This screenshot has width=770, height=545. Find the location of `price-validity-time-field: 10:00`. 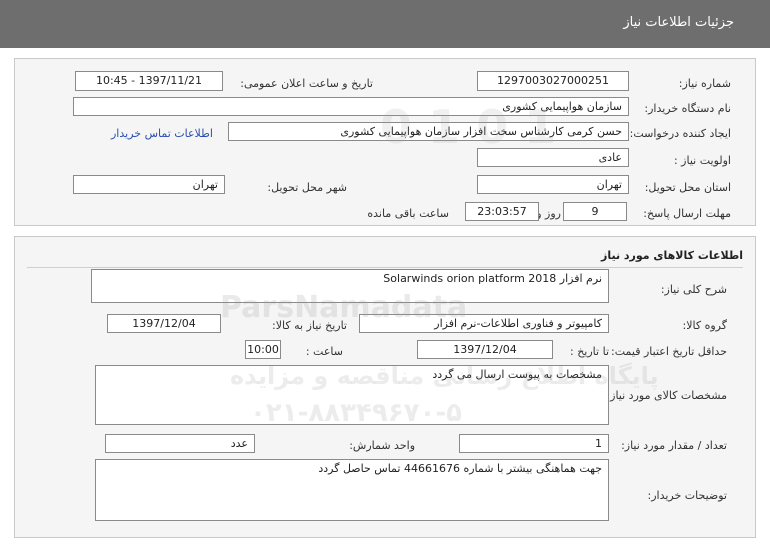

price-validity-time-field: 10:00 is located at coordinates (263, 349).